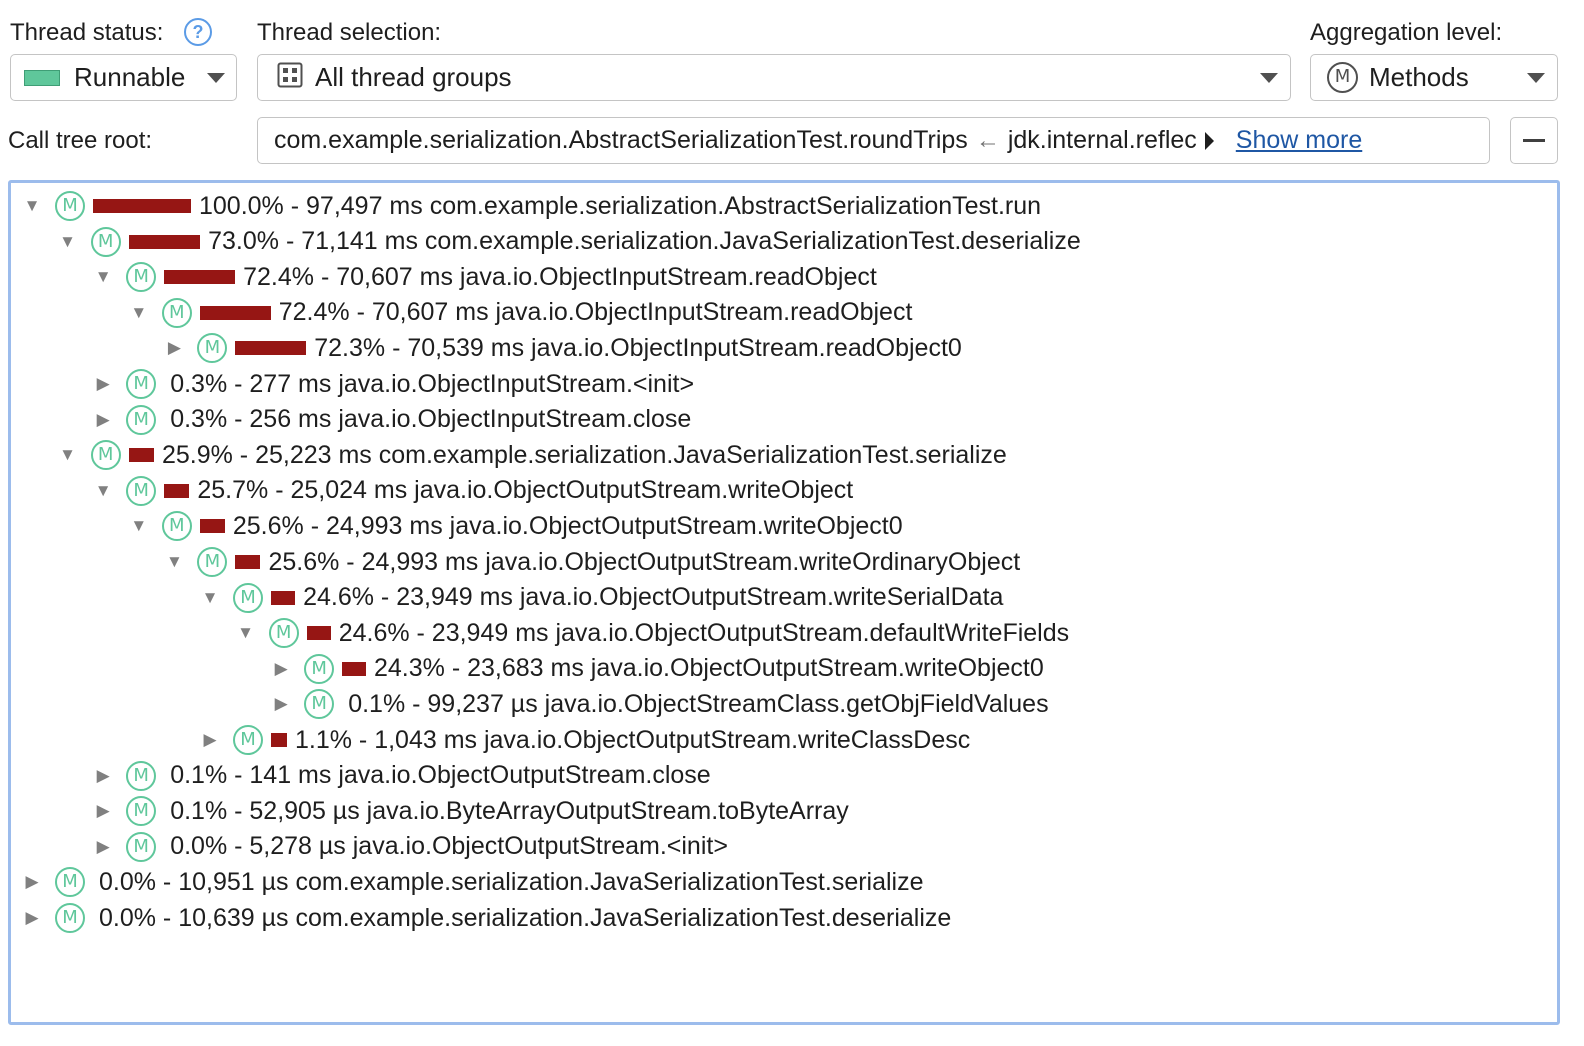 This screenshot has width=1584, height=1046. Describe the element at coordinates (290, 77) in the screenshot. I see `thread-groups-icon` at that location.